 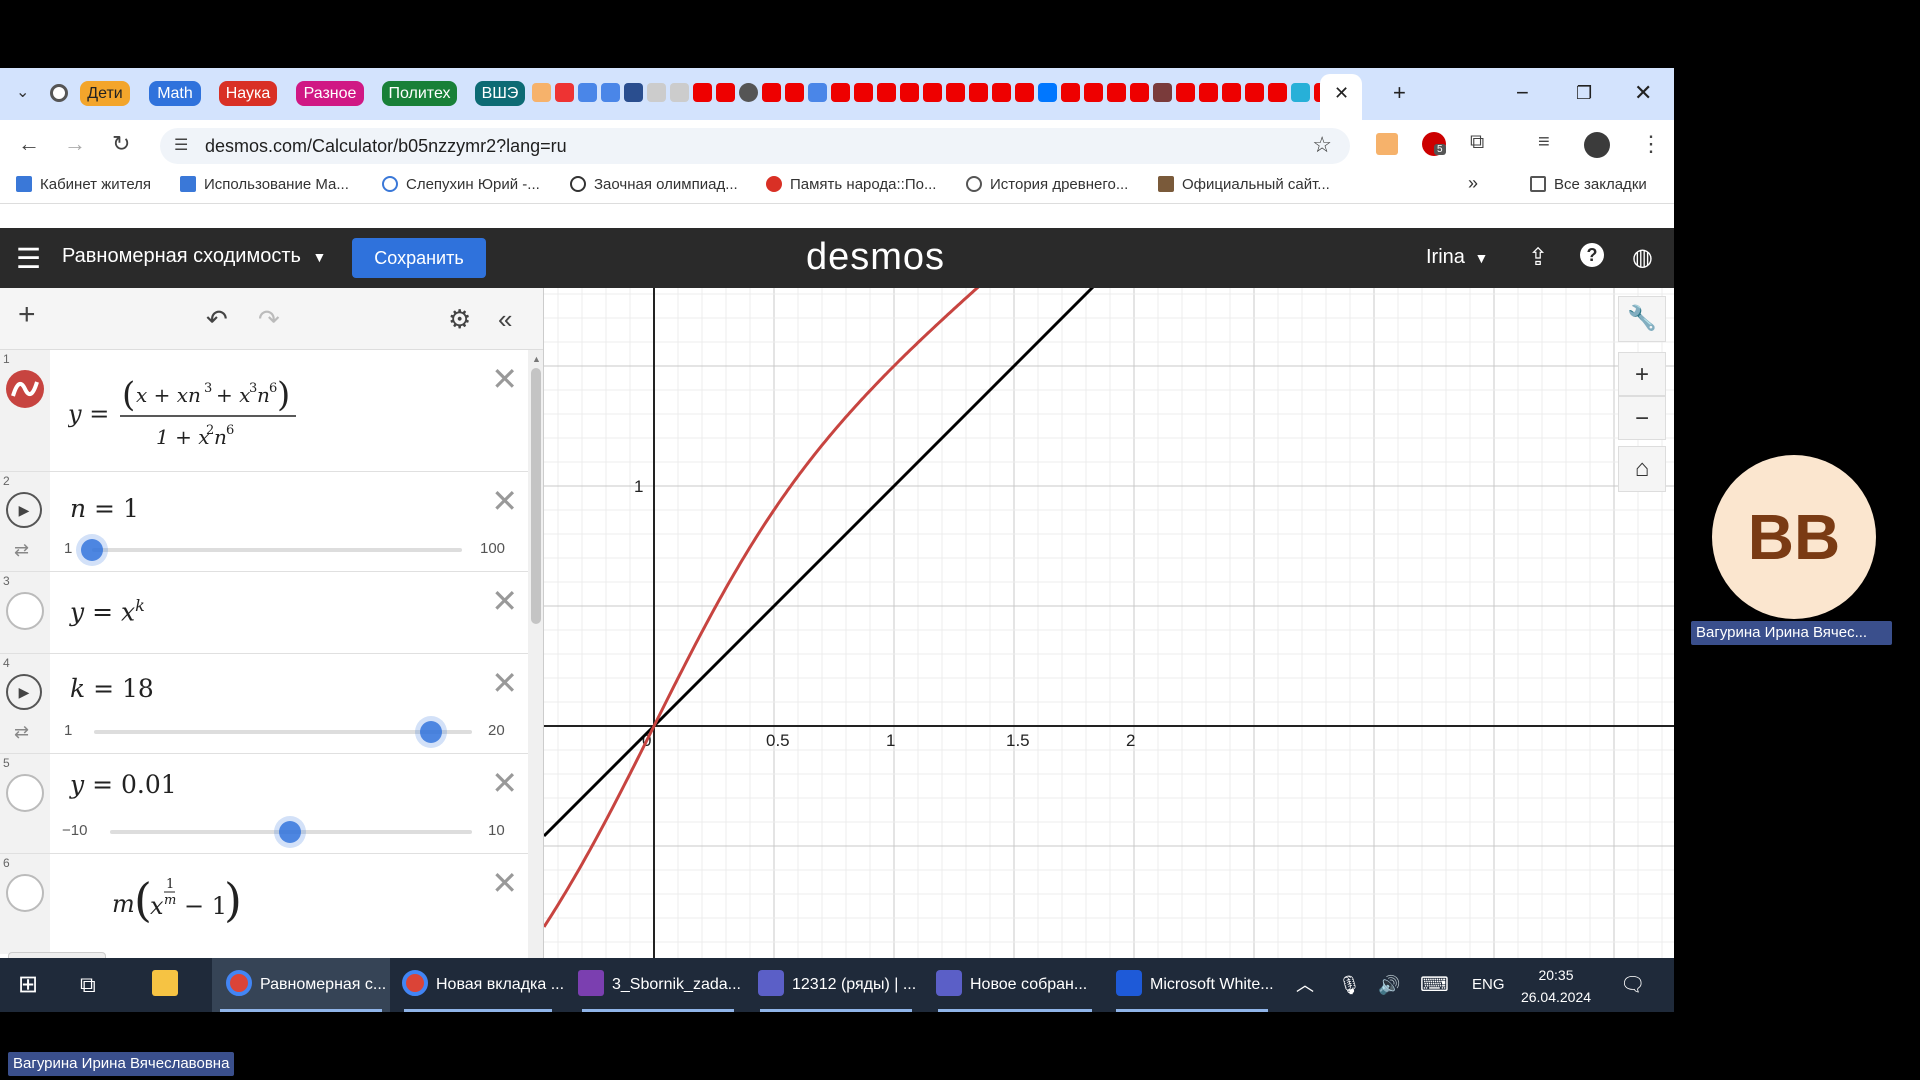 What do you see at coordinates (1457, 257) in the screenshot?
I see `user-menu: Irina ▼` at bounding box center [1457, 257].